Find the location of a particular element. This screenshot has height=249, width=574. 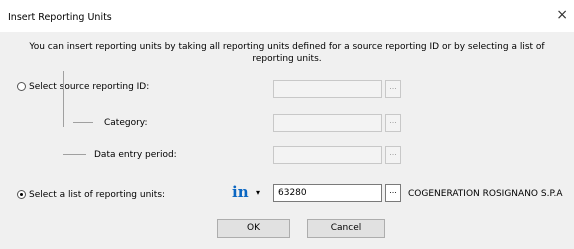

period-label: Data entry period: is located at coordinates (135, 155).